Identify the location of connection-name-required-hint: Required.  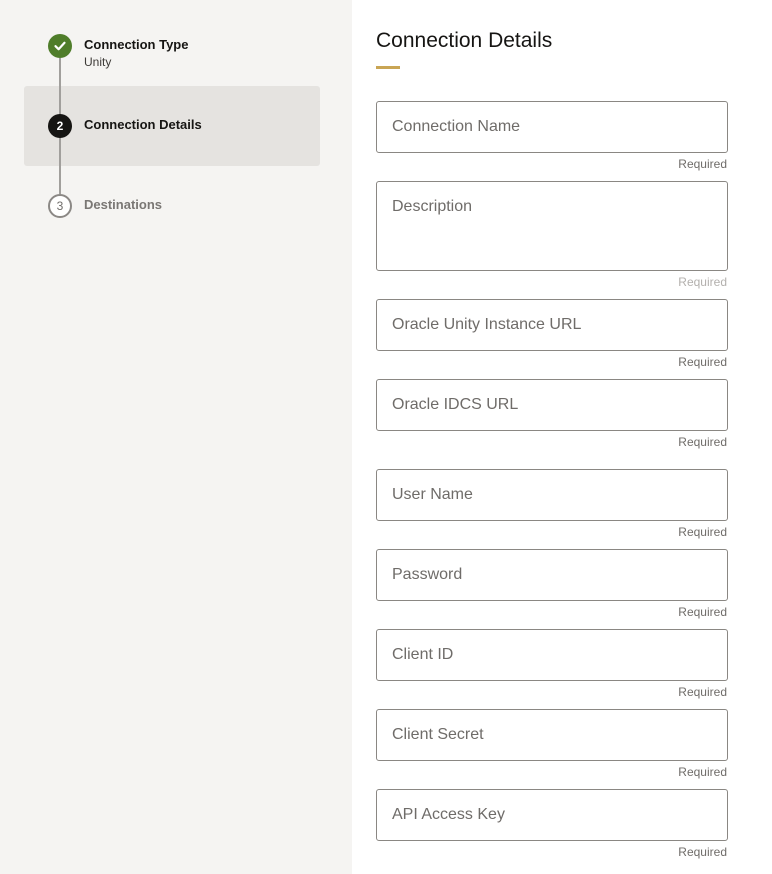
(702, 164).